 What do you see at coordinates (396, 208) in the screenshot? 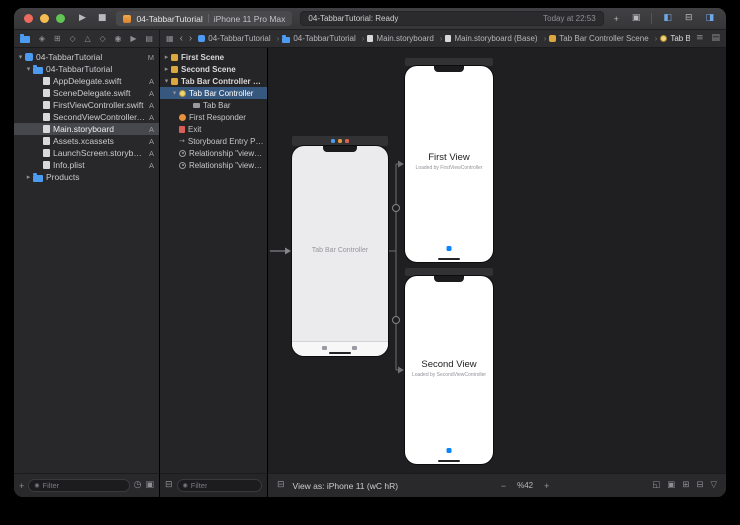
I see `relationship-segue-badge-first` at bounding box center [396, 208].